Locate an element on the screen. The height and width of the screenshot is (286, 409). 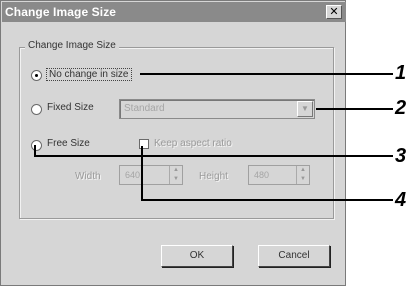
height-spinner: 480 ▲ ▼ is located at coordinates (279, 175).